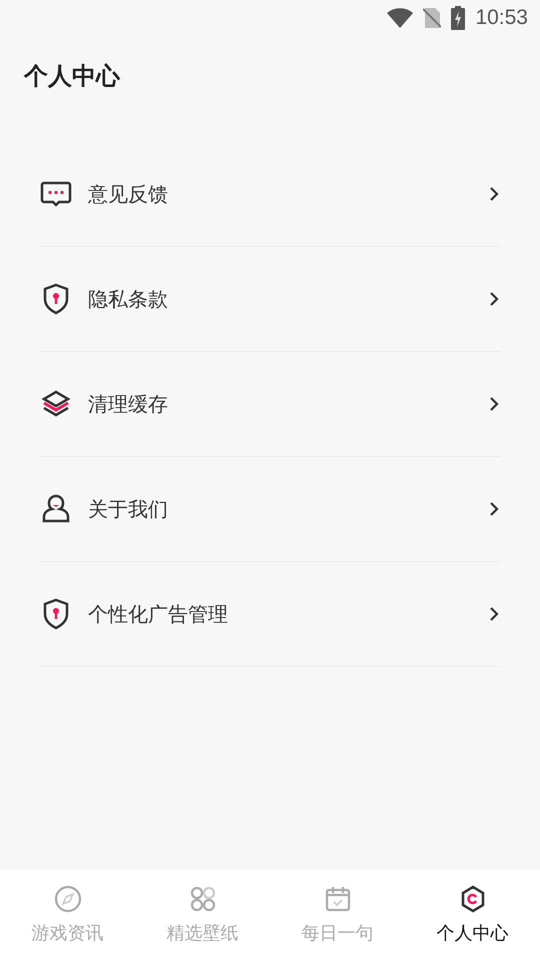 This screenshot has height=960, width=540. Describe the element at coordinates (270, 509) in the screenshot. I see `menu-item: 关于我们` at that location.